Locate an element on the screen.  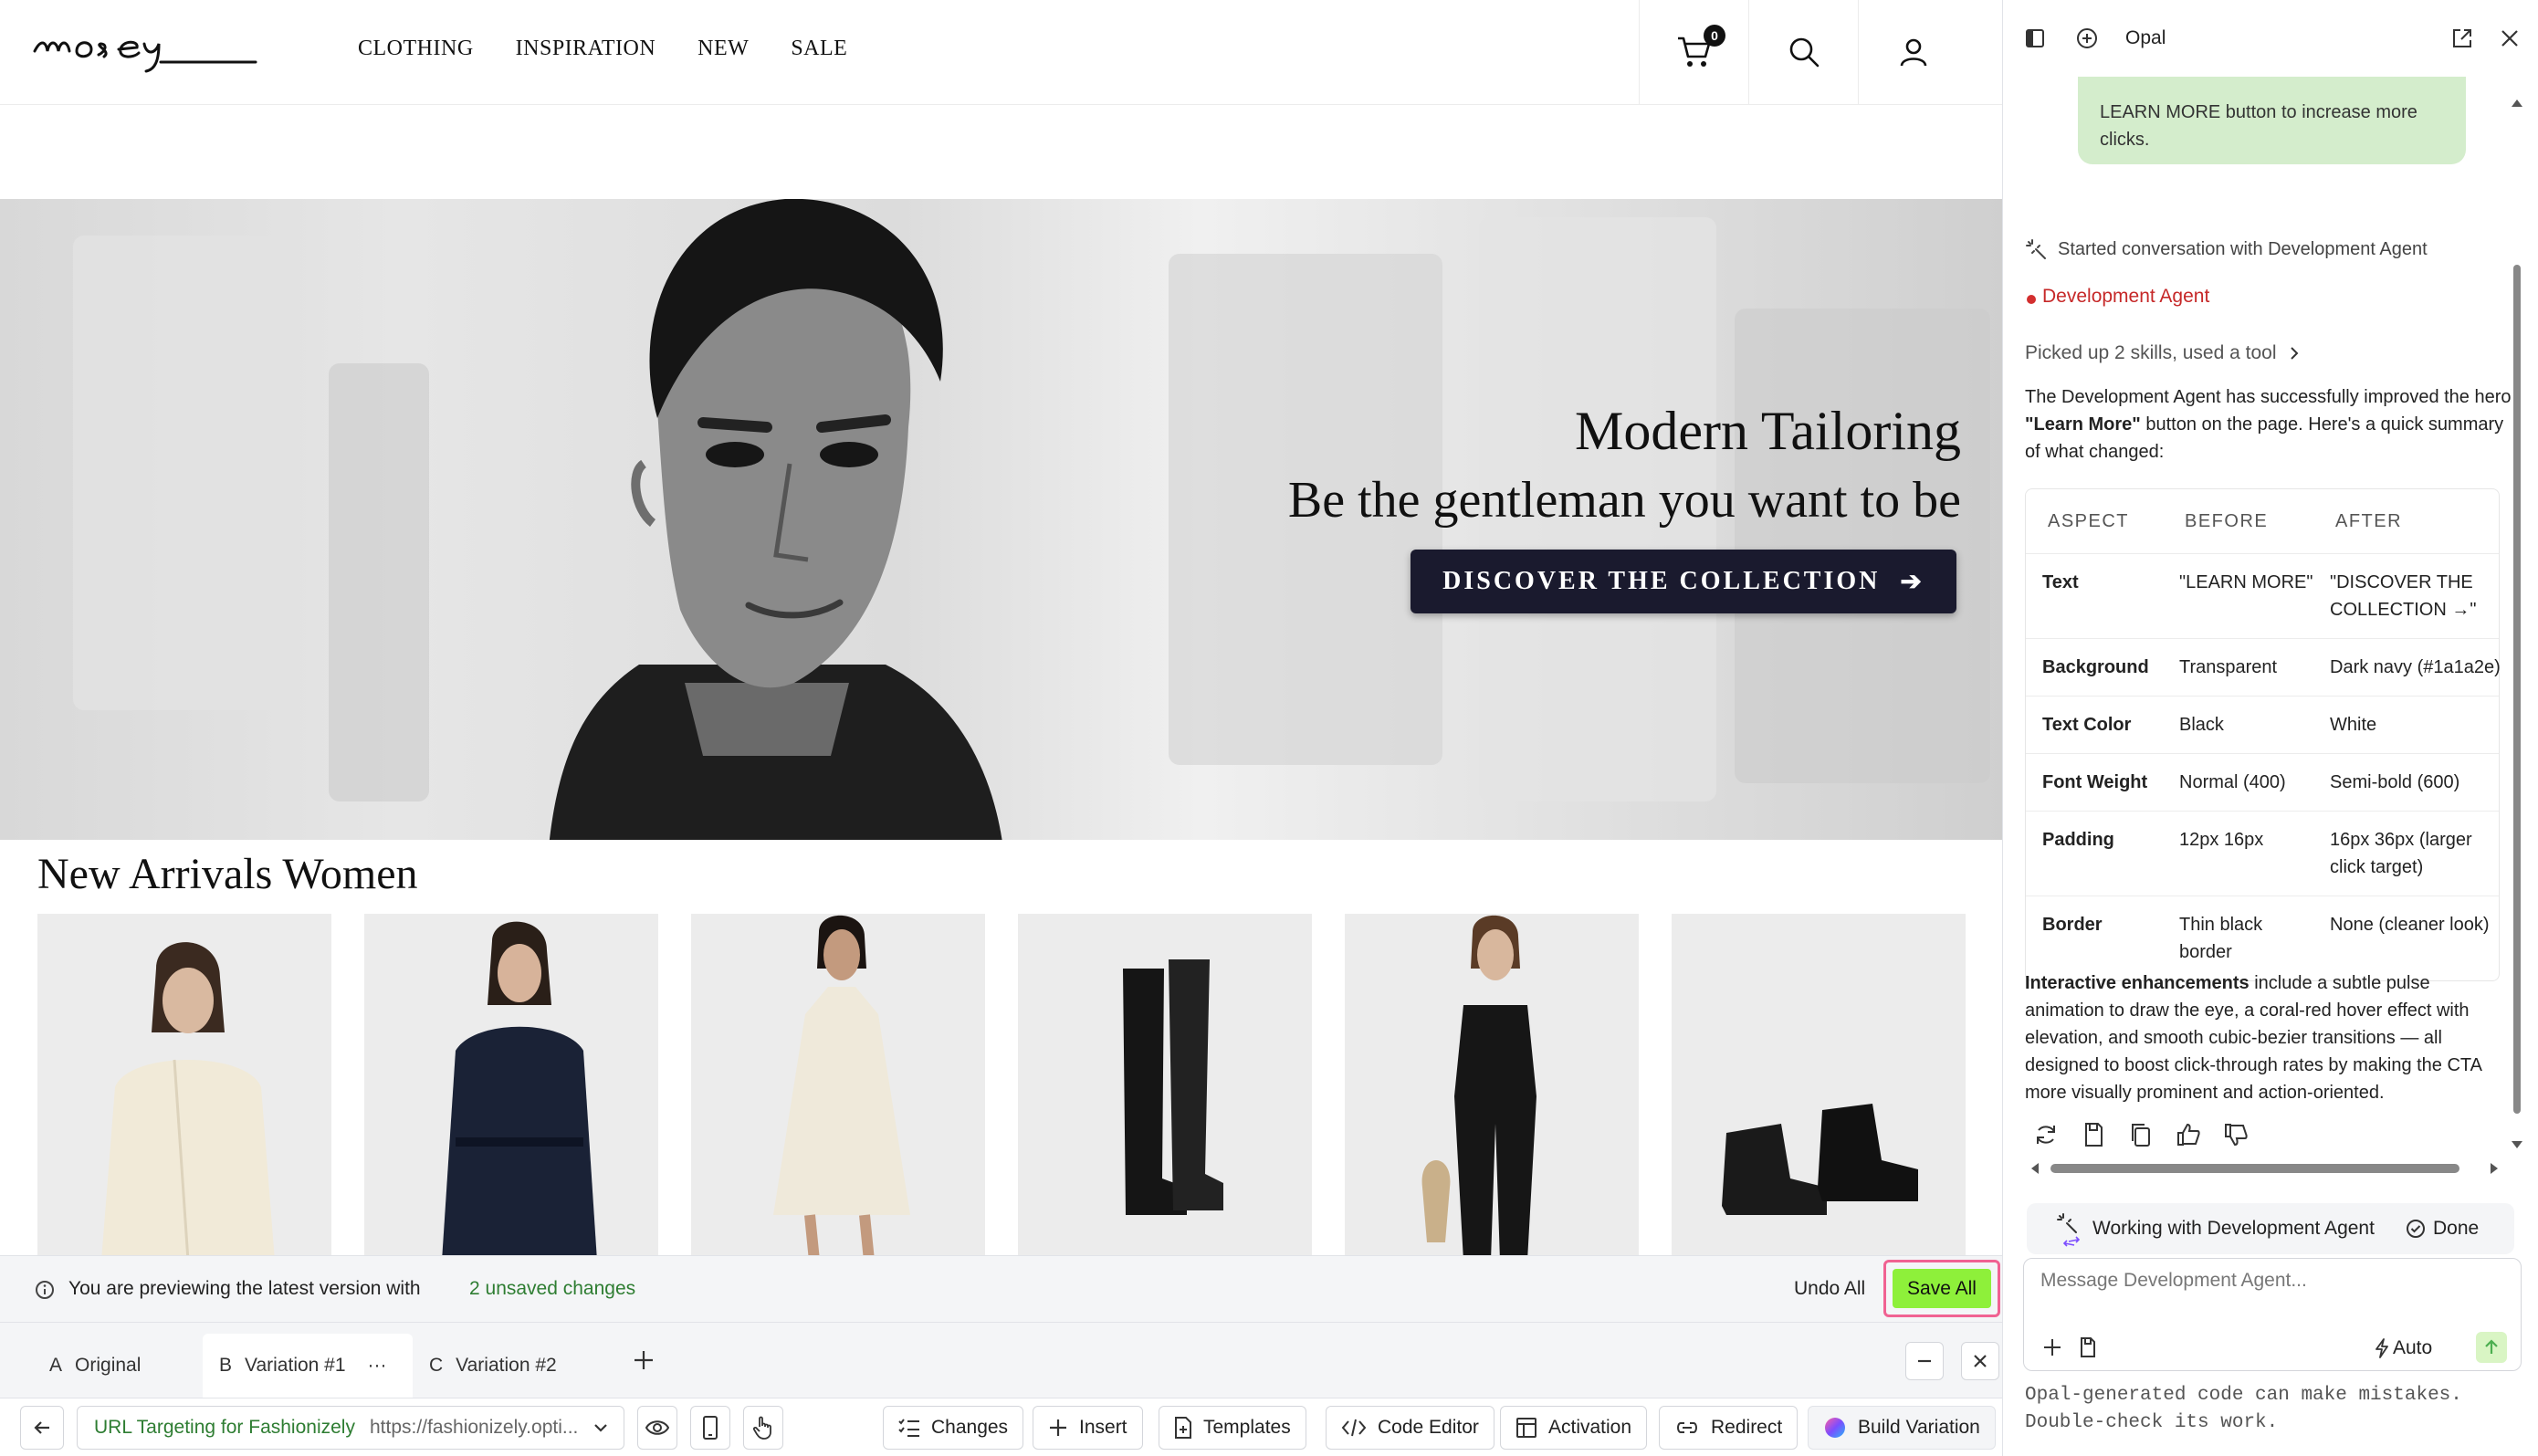
build-variation-button: Build Variation is located at coordinates (1902, 1428).